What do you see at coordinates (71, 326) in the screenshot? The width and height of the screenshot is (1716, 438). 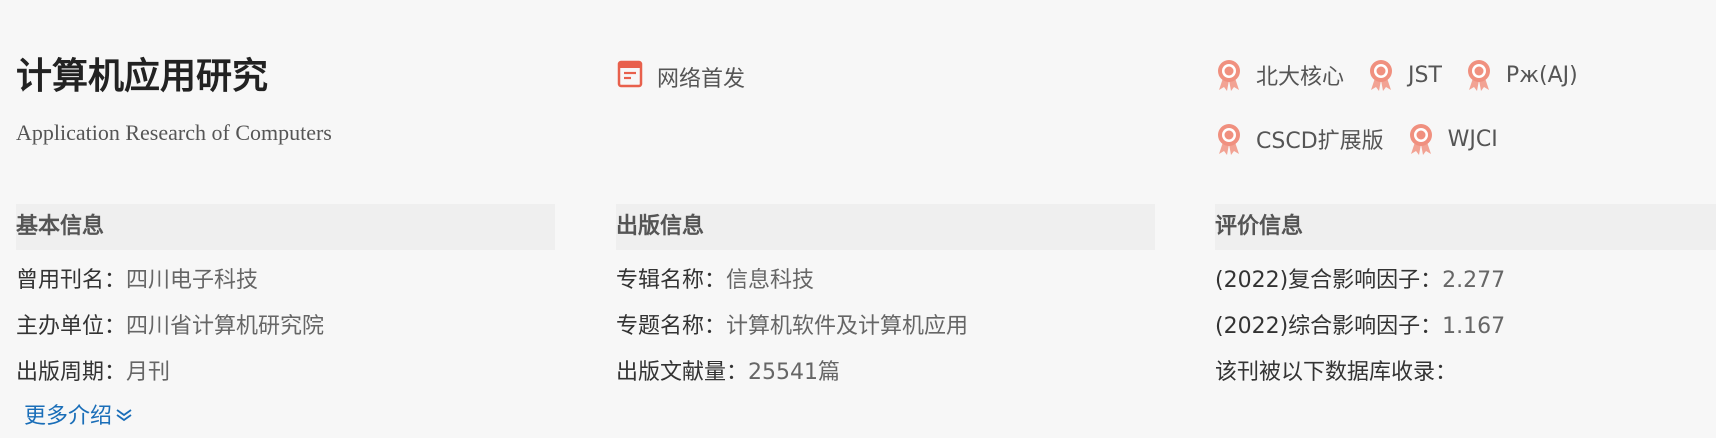 I see `info-label: 主办单位：` at bounding box center [71, 326].